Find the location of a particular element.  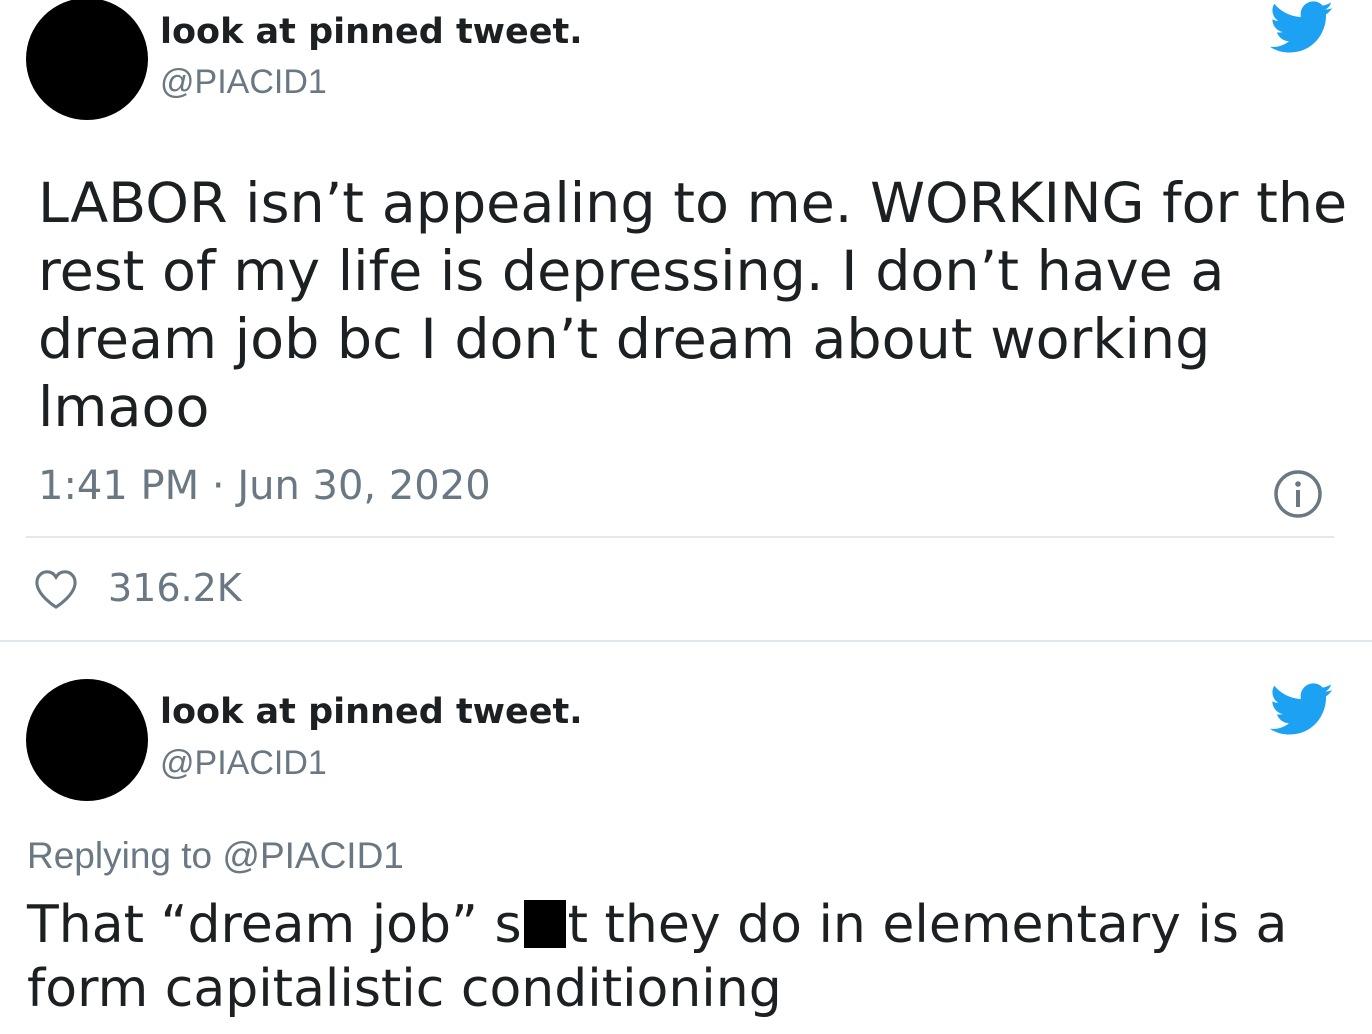

heart-icon is located at coordinates (56, 589).